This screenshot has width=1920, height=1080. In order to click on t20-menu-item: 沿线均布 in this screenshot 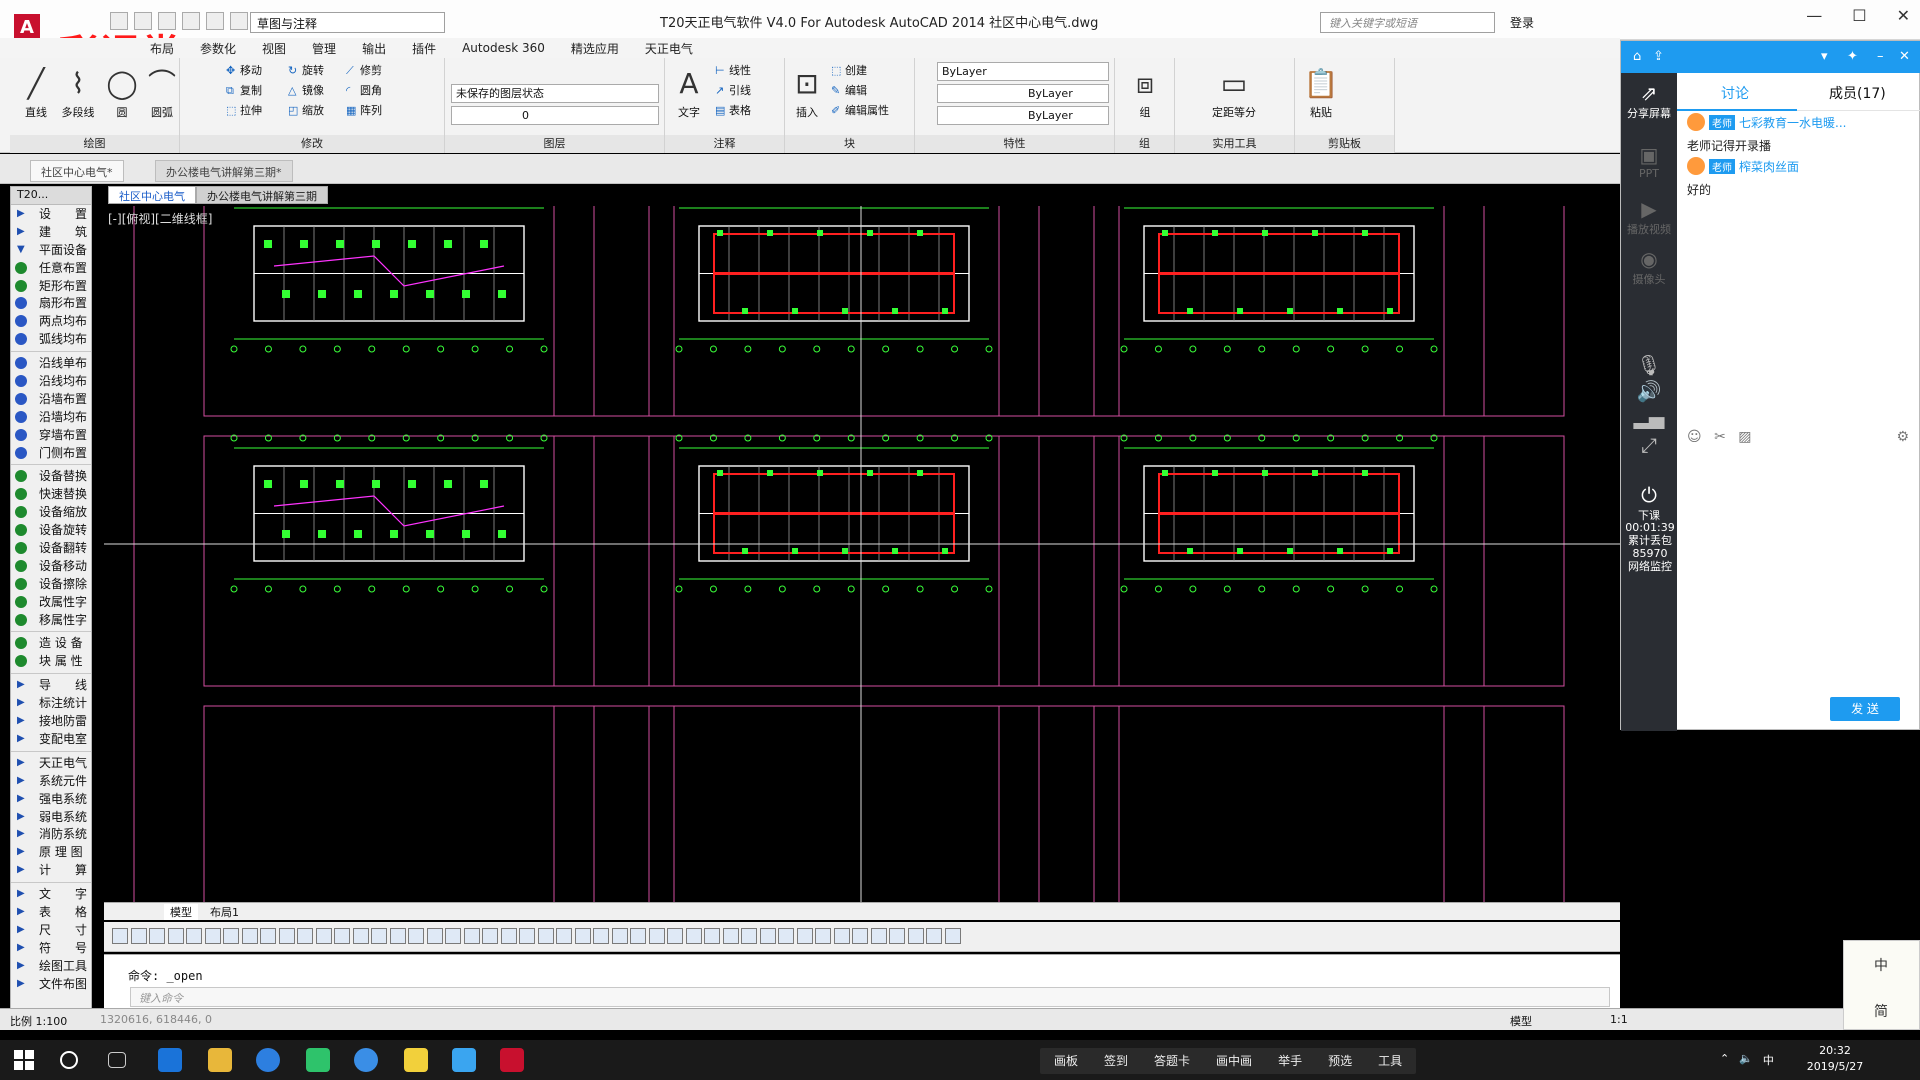, I will do `click(51, 381)`.